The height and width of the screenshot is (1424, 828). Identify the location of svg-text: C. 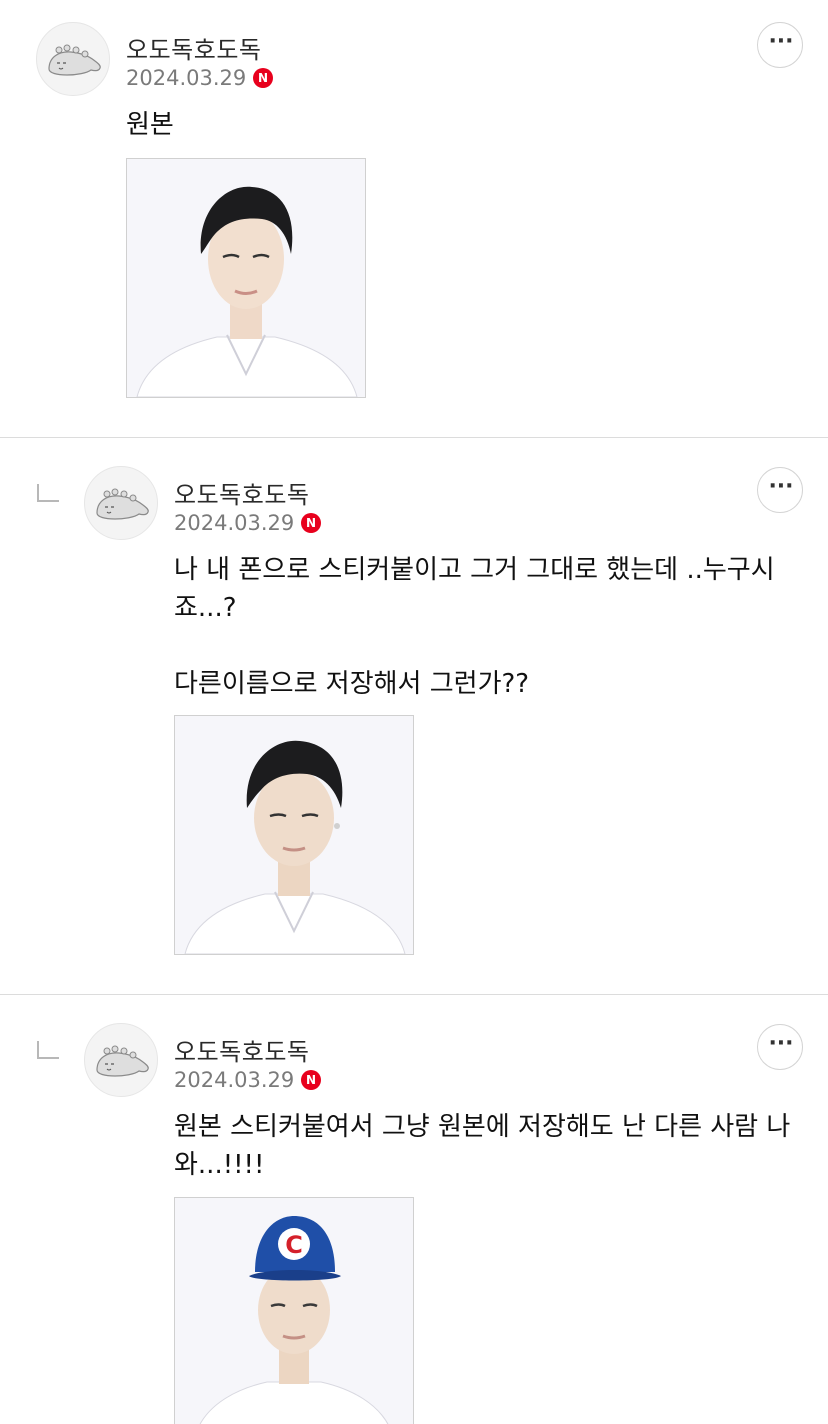
(294, 1245).